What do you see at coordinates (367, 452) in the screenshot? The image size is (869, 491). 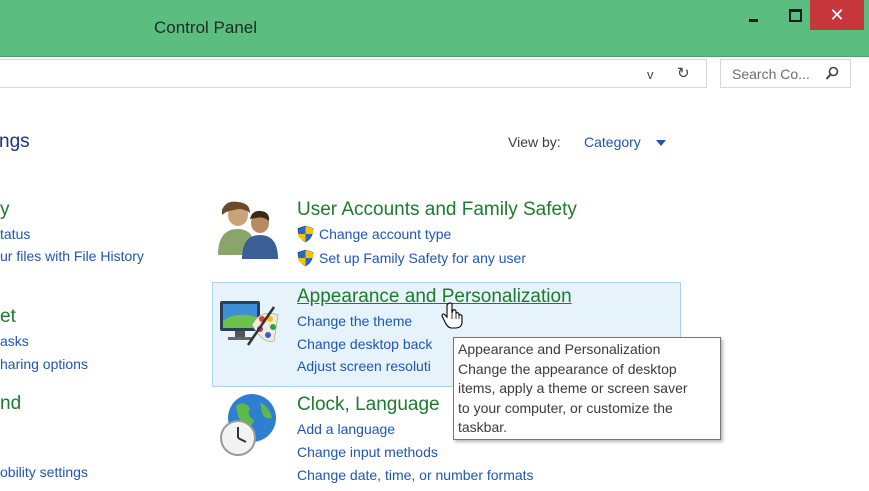 I see `link-change-input-methods: Change input methods` at bounding box center [367, 452].